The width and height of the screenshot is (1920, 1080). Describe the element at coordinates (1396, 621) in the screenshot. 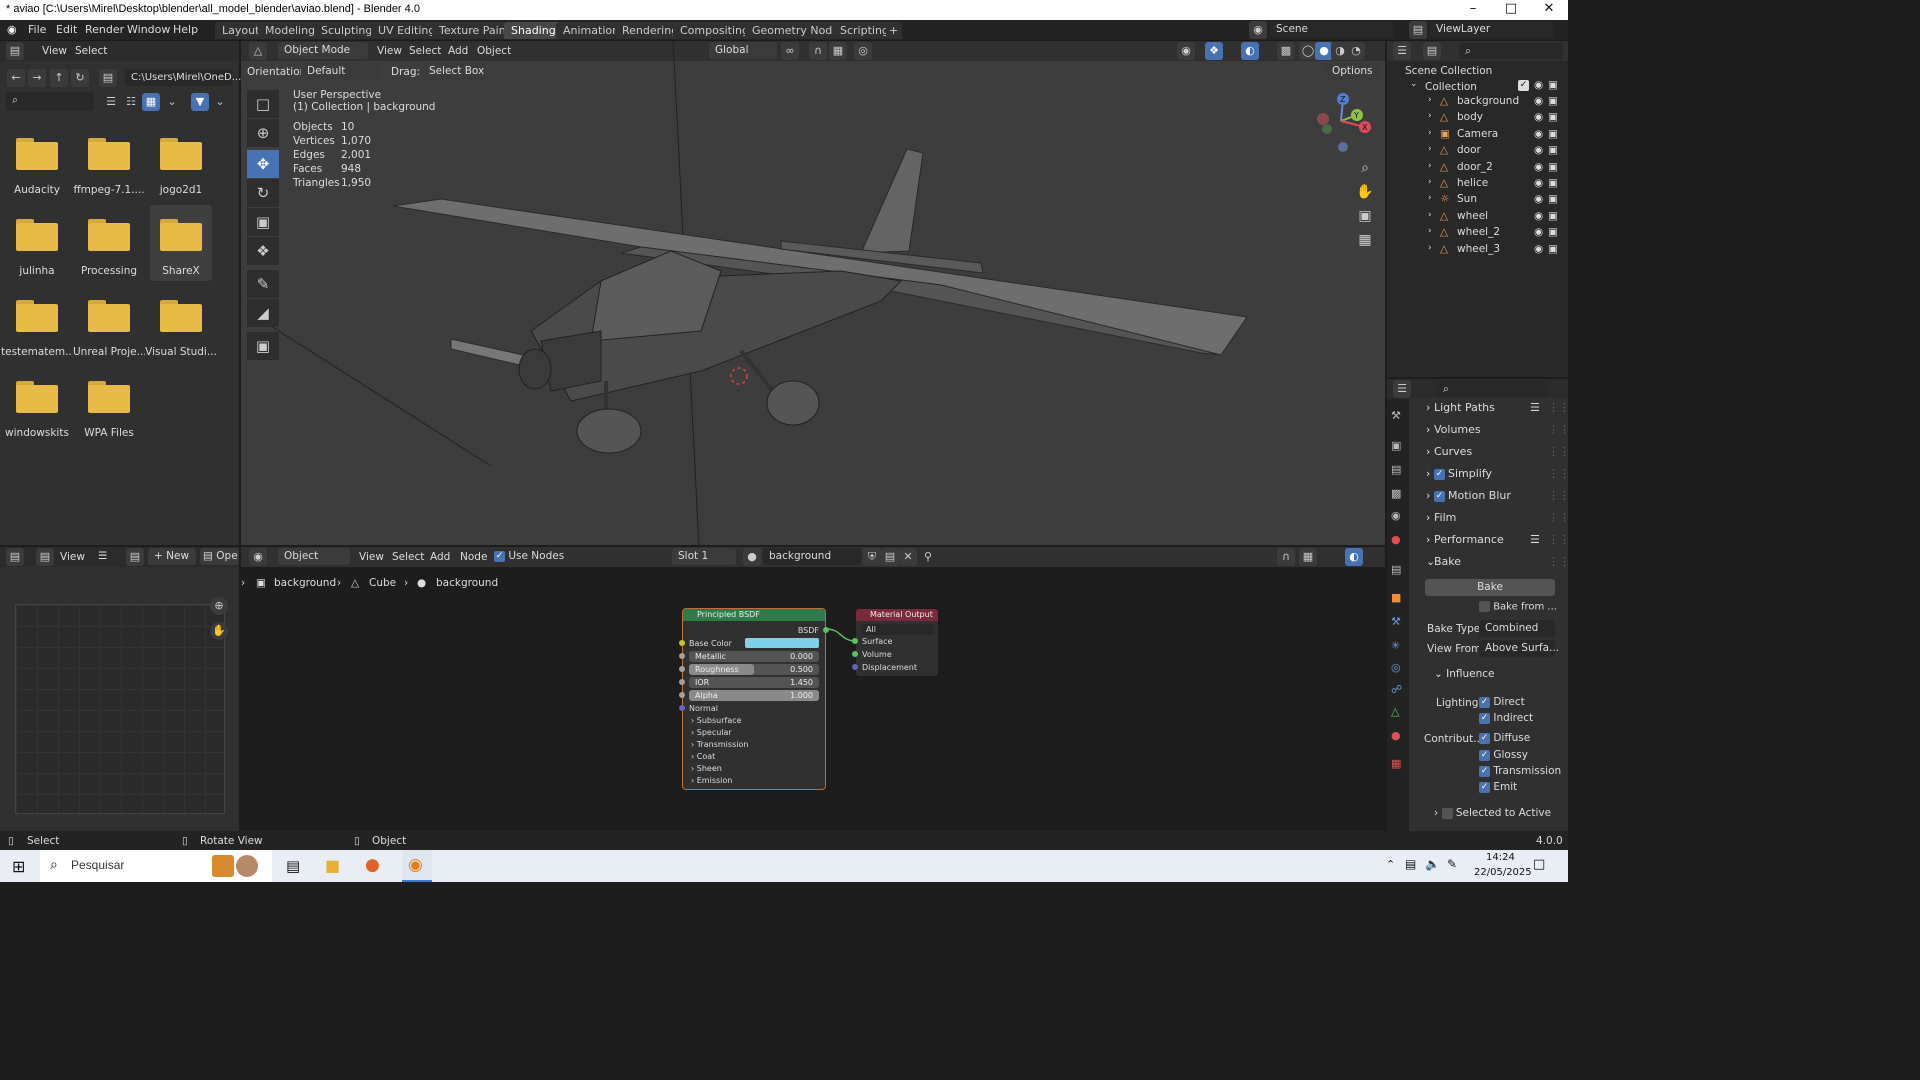

I see `modifier-tab-icon: ⚒` at that location.